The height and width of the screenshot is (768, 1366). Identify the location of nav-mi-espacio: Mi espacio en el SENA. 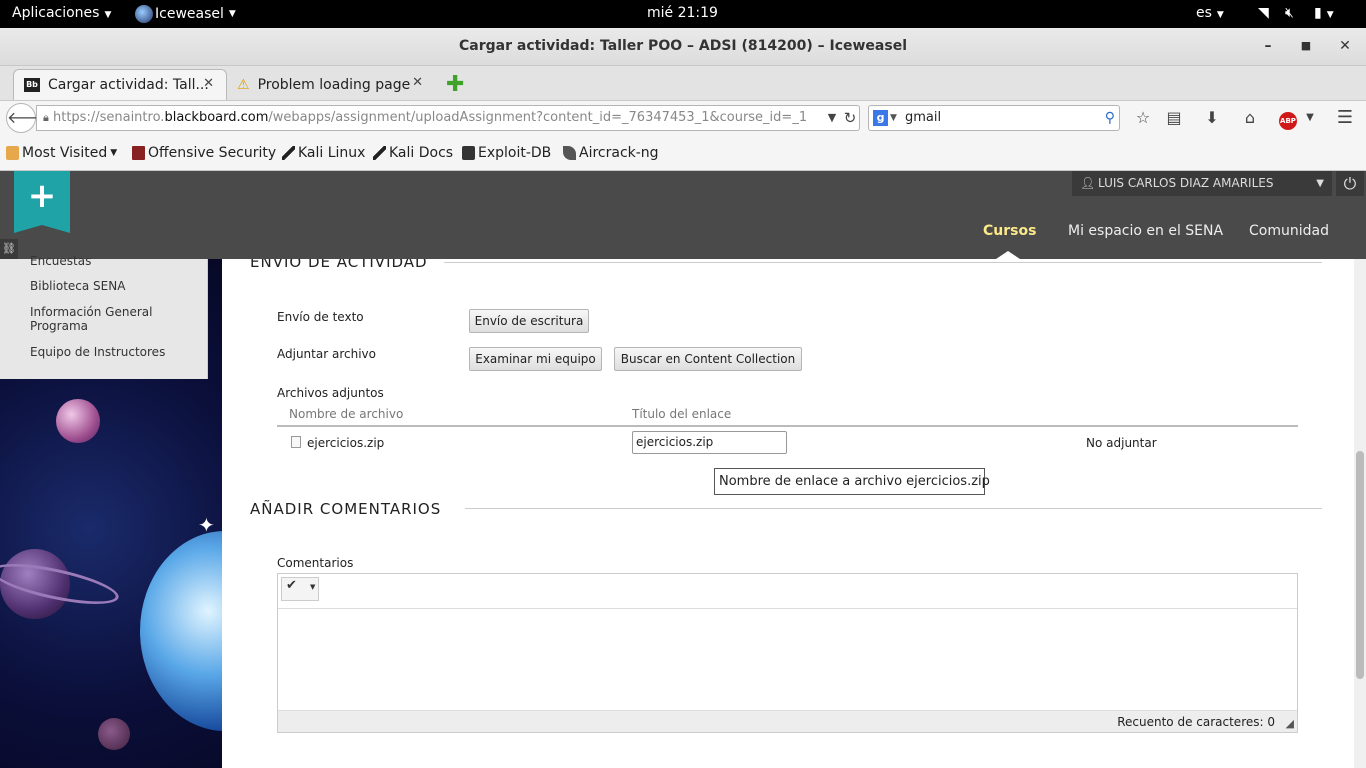
(1145, 231).